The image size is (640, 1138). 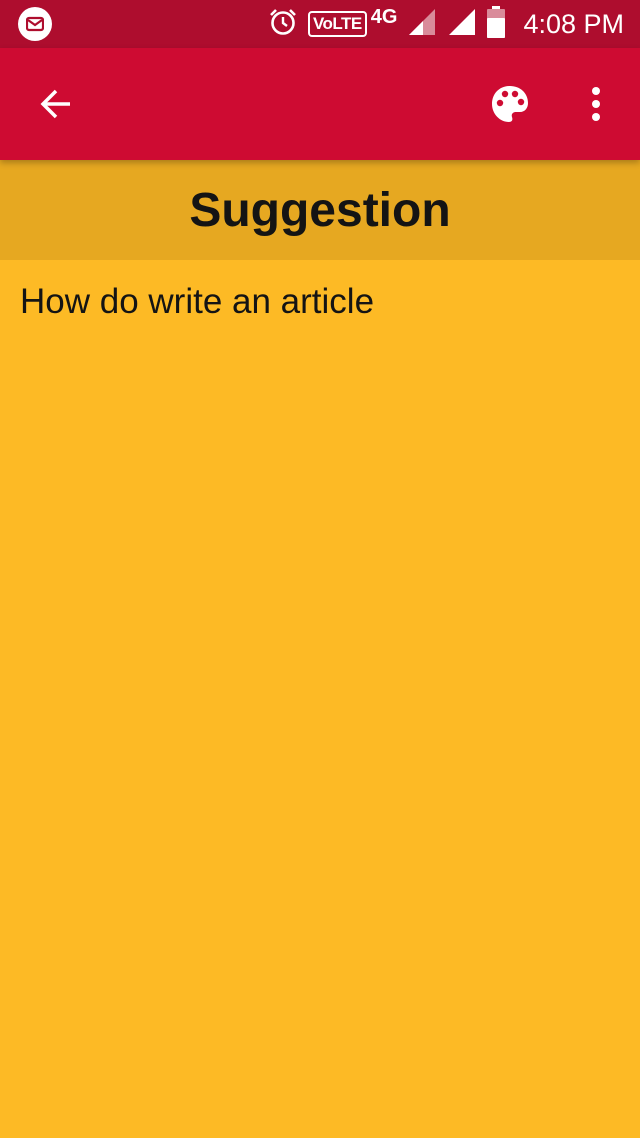 What do you see at coordinates (462, 24) in the screenshot?
I see `signal-full-icon` at bounding box center [462, 24].